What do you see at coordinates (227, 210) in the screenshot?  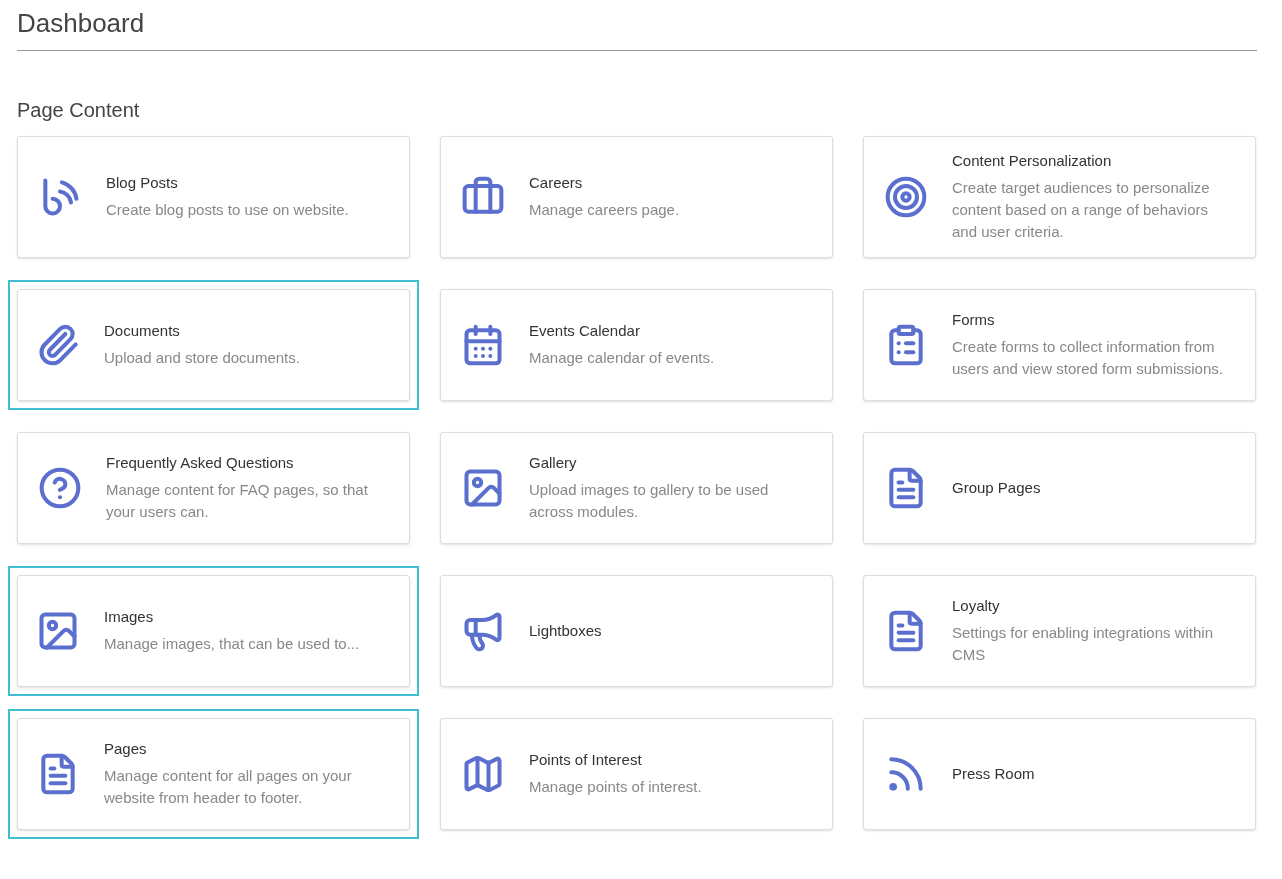 I see `card-description: Create blog posts to use on website.` at bounding box center [227, 210].